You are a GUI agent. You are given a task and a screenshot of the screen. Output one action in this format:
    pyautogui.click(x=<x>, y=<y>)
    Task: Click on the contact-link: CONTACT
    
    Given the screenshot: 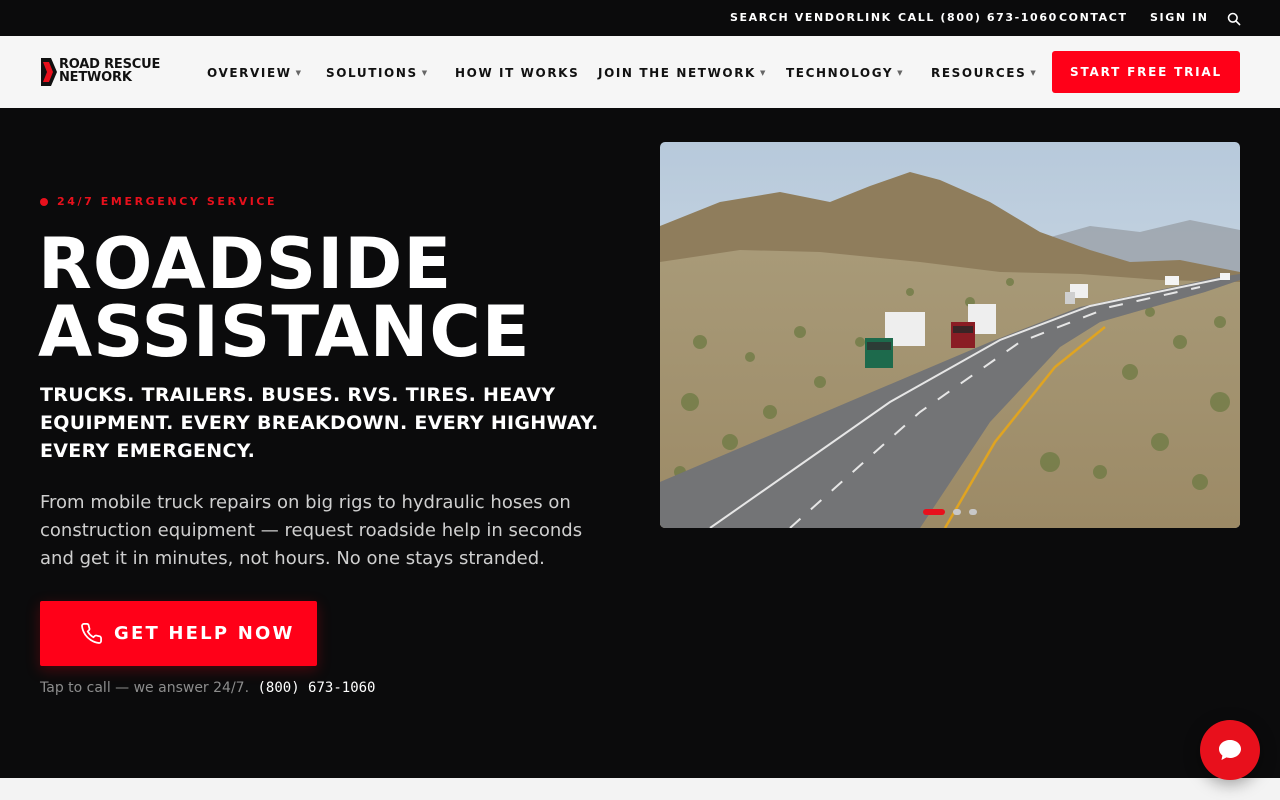 What is the action you would take?
    pyautogui.click(x=1093, y=18)
    